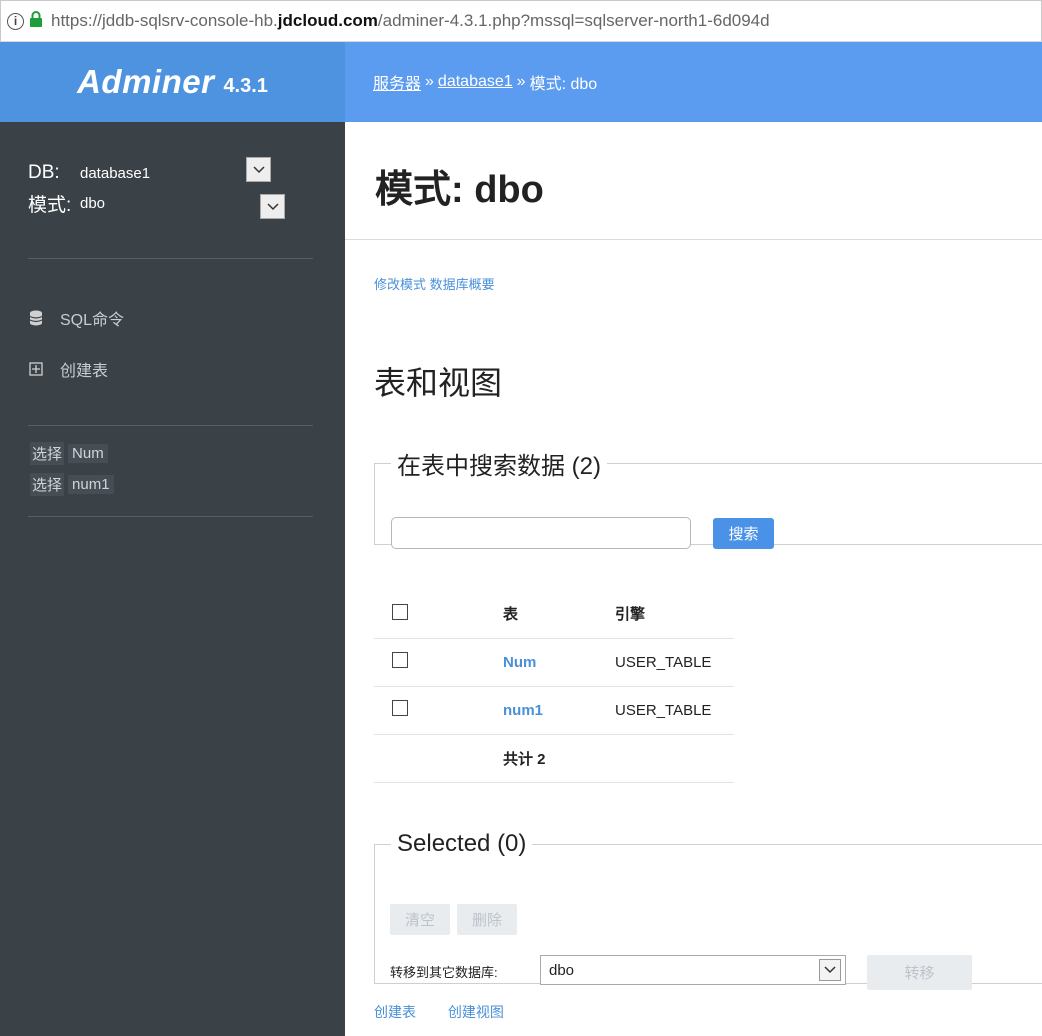  What do you see at coordinates (444, 972) in the screenshot?
I see `move-label: 转移到其它数据库:` at bounding box center [444, 972].